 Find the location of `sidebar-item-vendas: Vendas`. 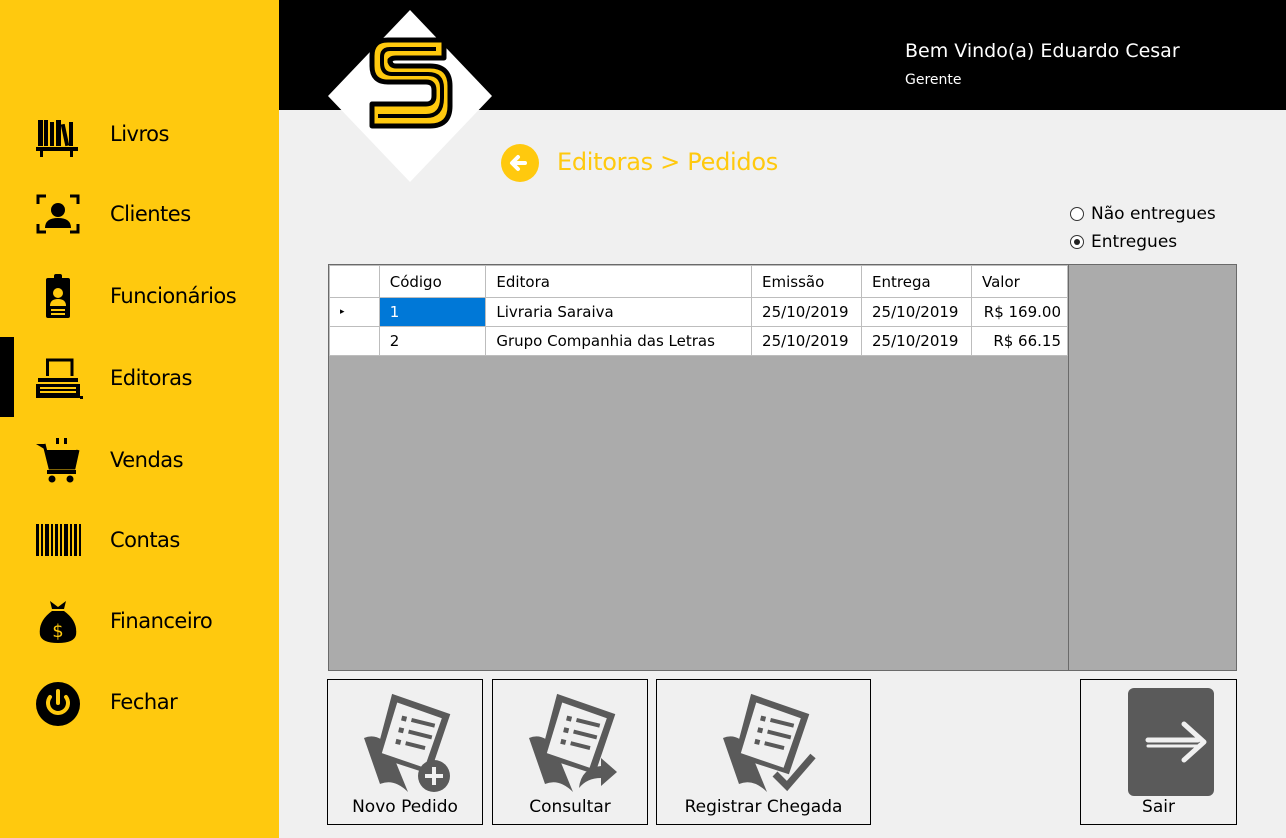

sidebar-item-vendas: Vendas is located at coordinates (139, 460).